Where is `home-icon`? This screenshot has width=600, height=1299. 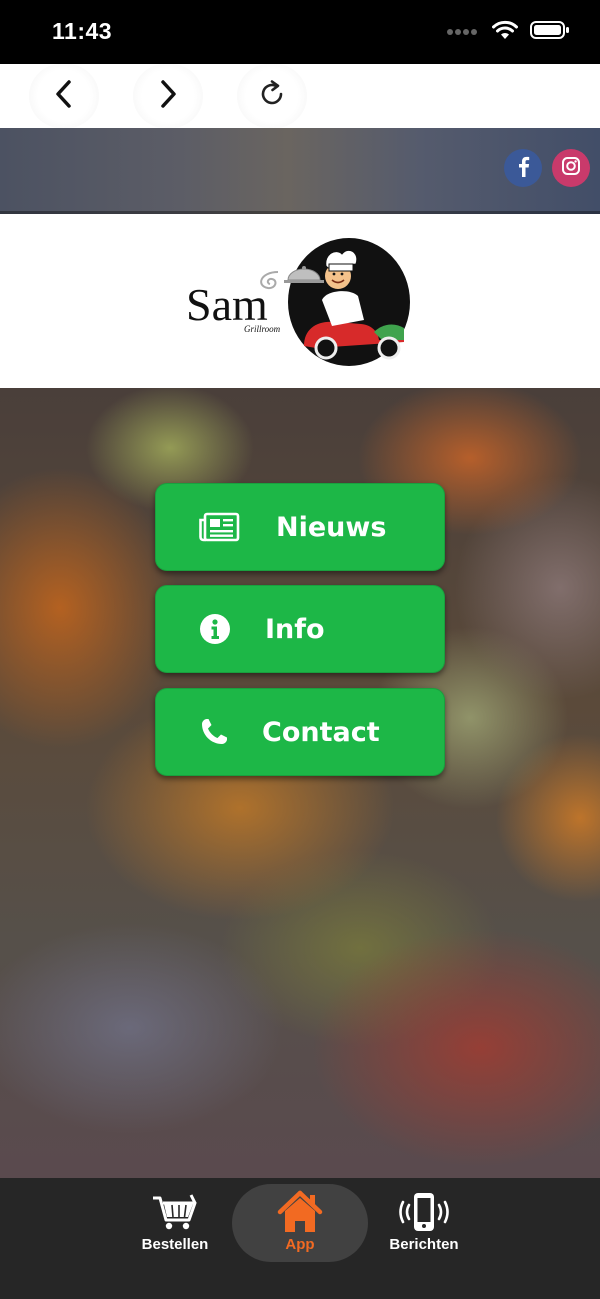
home-icon is located at coordinates (300, 1212).